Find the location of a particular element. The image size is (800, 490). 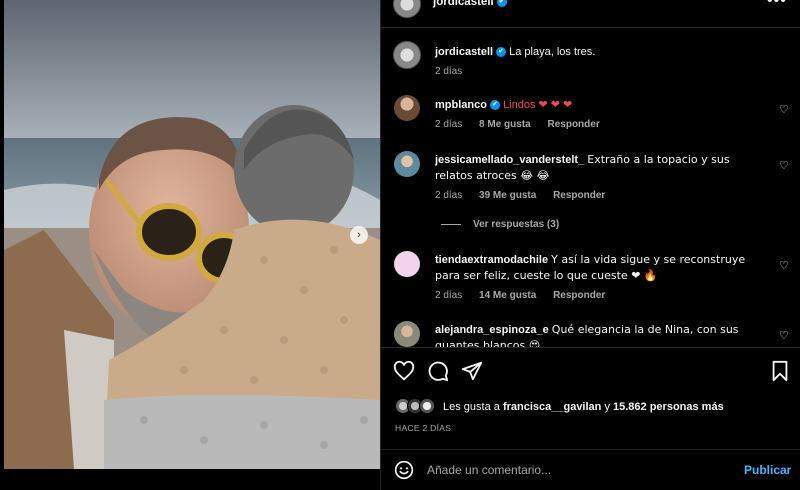

comment-likes: 14 Me gusta is located at coordinates (507, 295).